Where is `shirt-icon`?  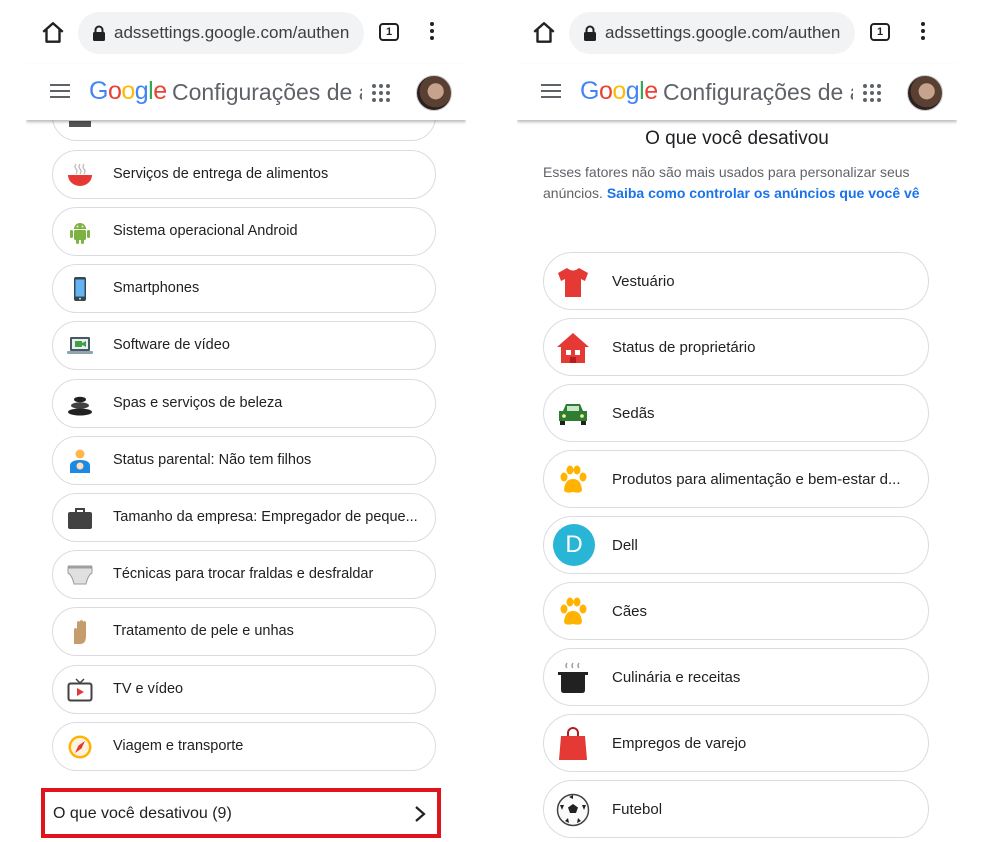
shirt-icon is located at coordinates (573, 282).